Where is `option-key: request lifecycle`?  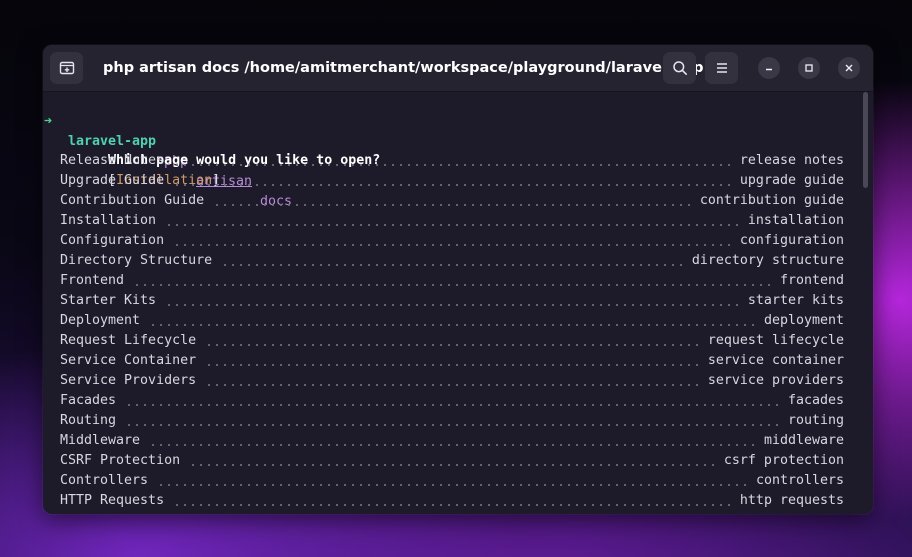
option-key: request lifecycle is located at coordinates (775, 340).